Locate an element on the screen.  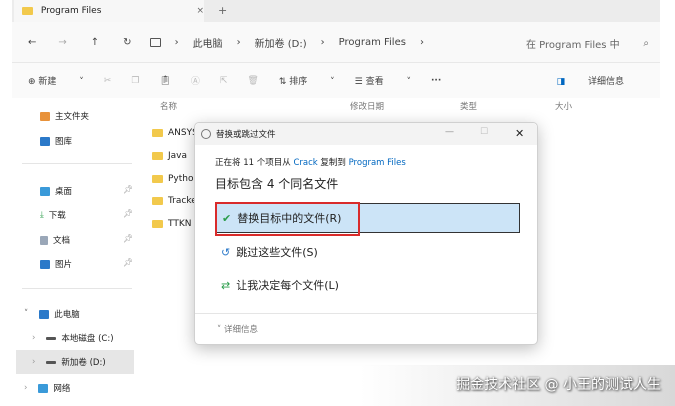
label: 桌面 is located at coordinates (64, 192).